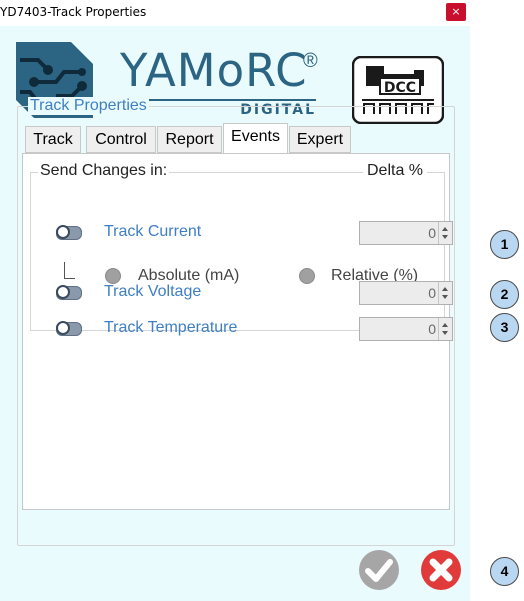 The image size is (524, 601). Describe the element at coordinates (406, 233) in the screenshot. I see `track-current-delta-spinbox: 0` at that location.